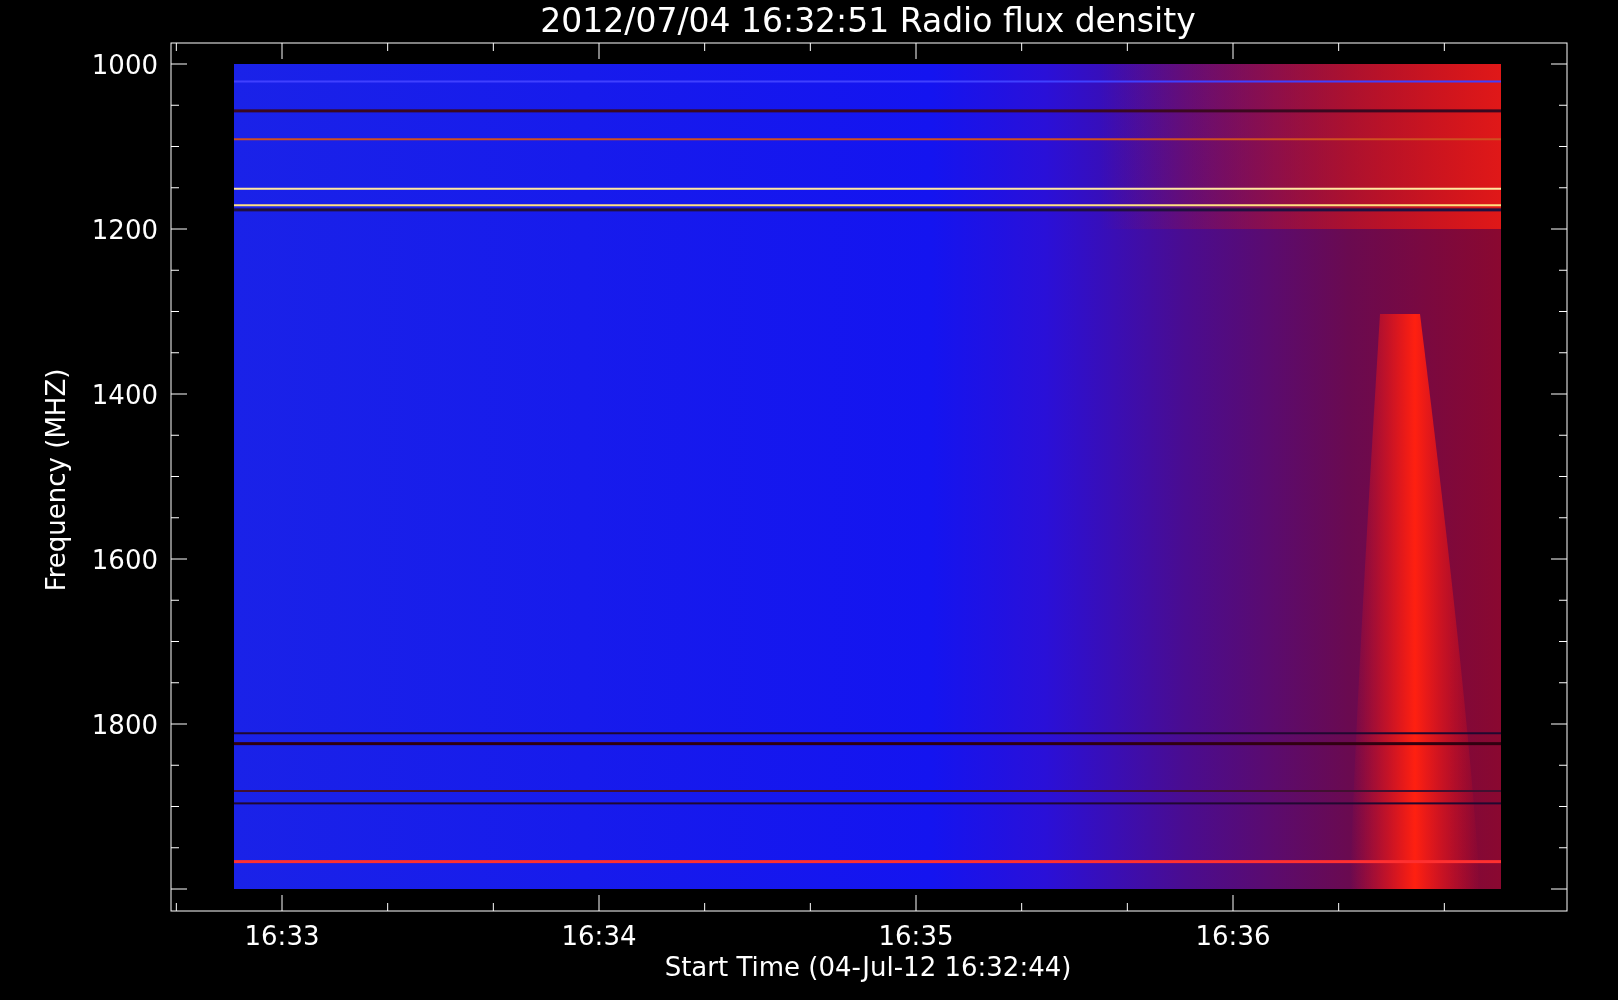 The height and width of the screenshot is (1000, 1618). What do you see at coordinates (124, 230) in the screenshot?
I see `y-tick-label: 1200` at bounding box center [124, 230].